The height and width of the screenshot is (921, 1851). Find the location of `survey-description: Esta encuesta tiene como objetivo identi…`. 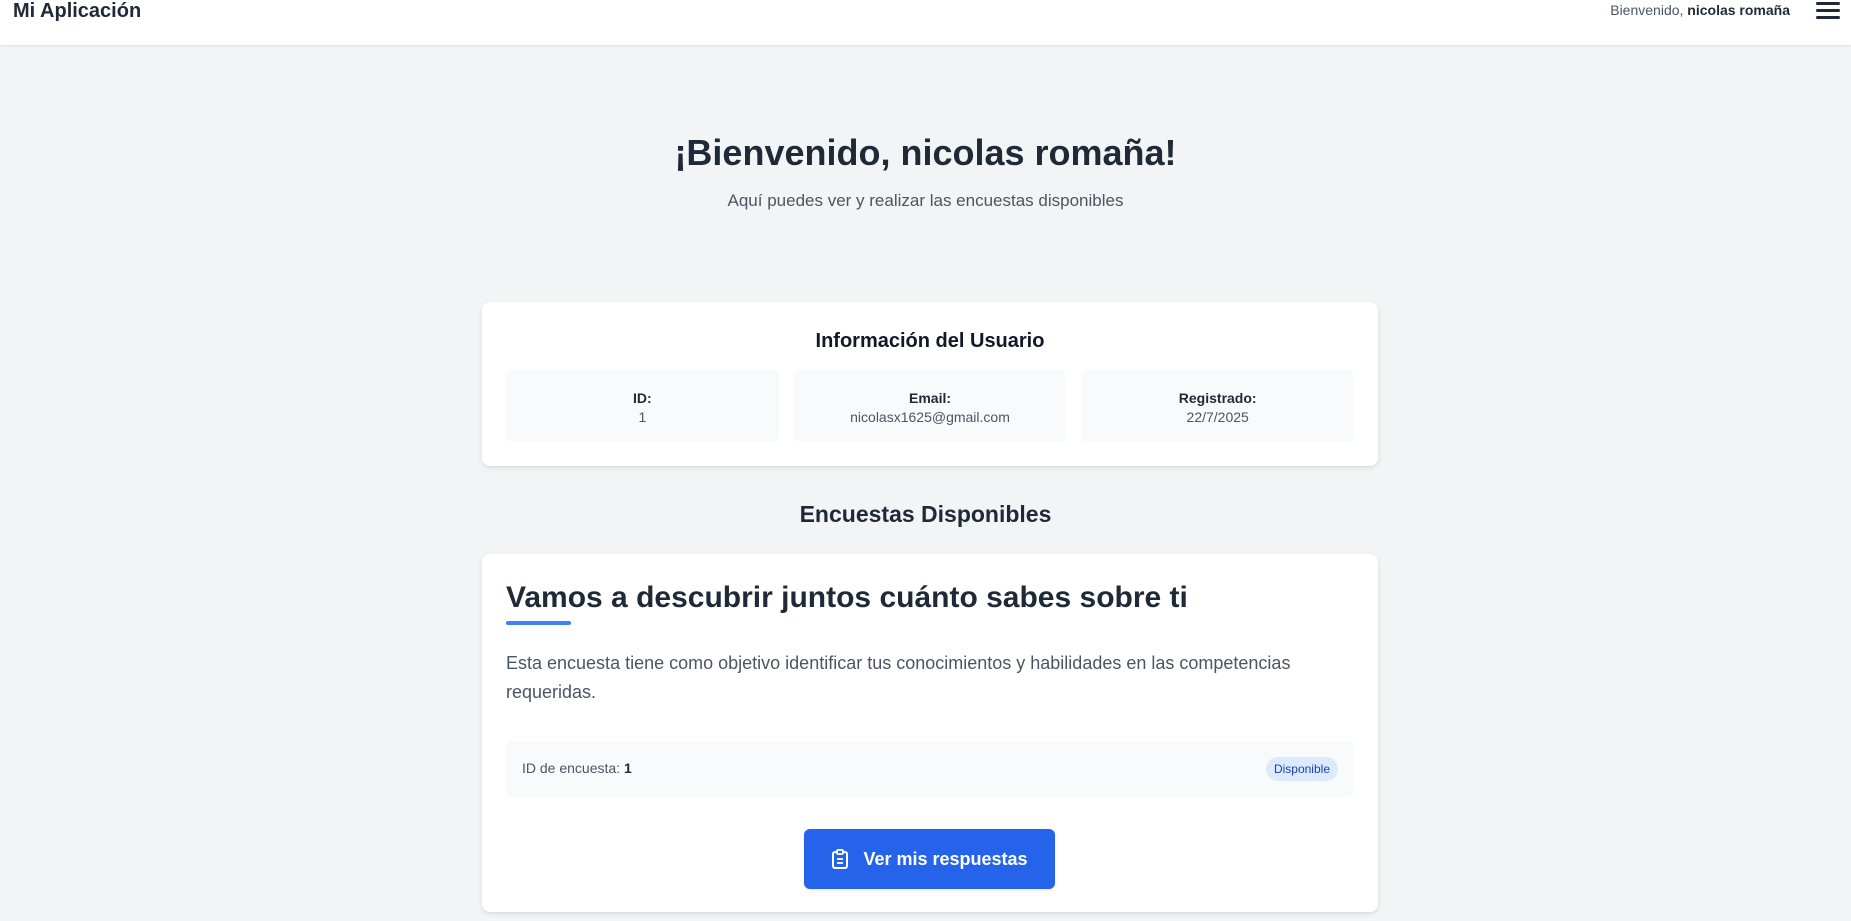

survey-description: Esta encuesta tiene como objetivo identi… is located at coordinates (898, 677).